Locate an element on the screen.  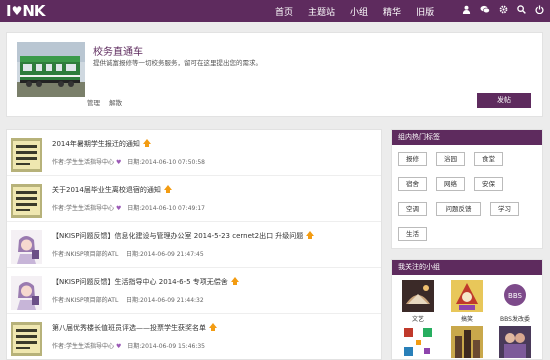
hot-tags-heading: 组内热门标签 is located at coordinates (467, 137).